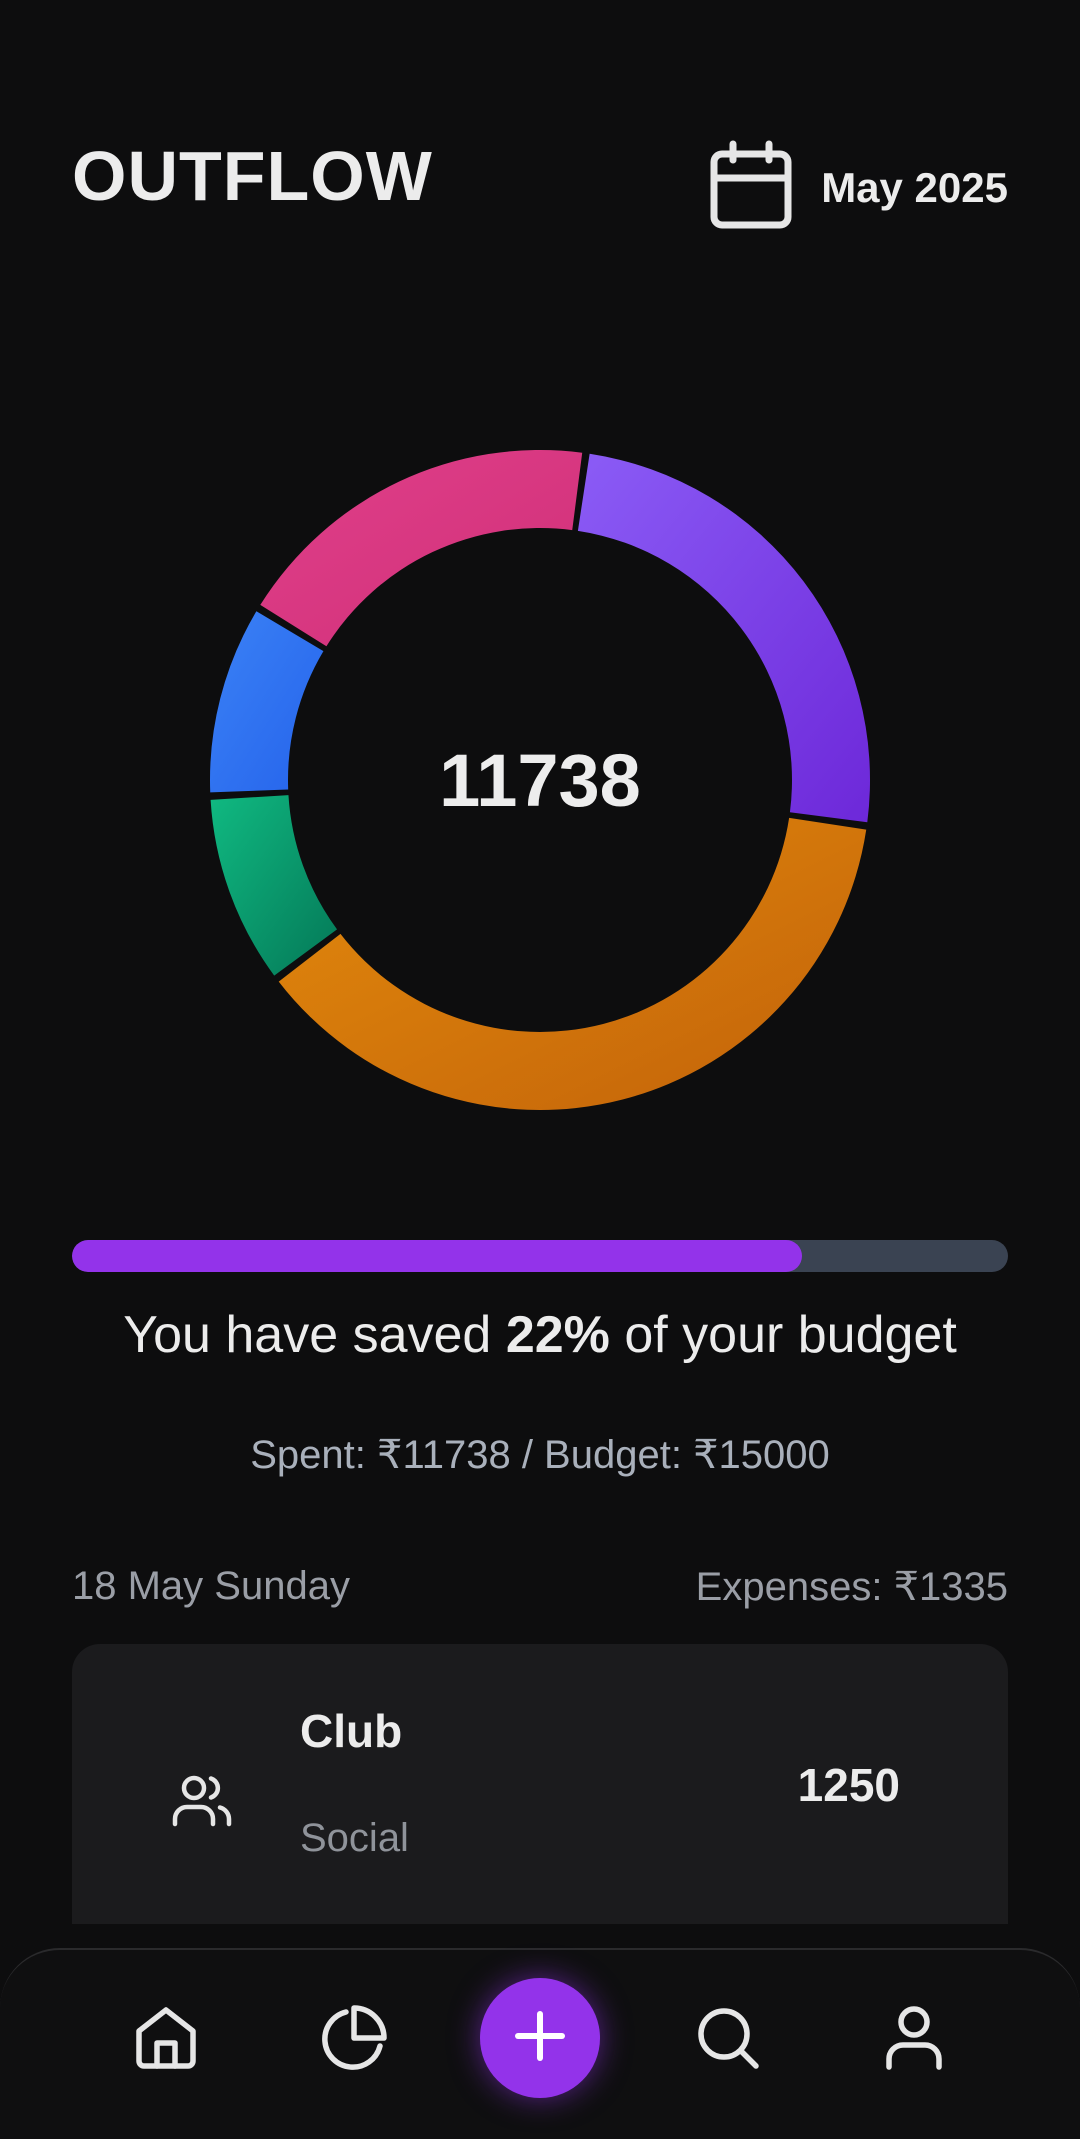  I want to click on saved-suffix: of your budget, so click(783, 1335).